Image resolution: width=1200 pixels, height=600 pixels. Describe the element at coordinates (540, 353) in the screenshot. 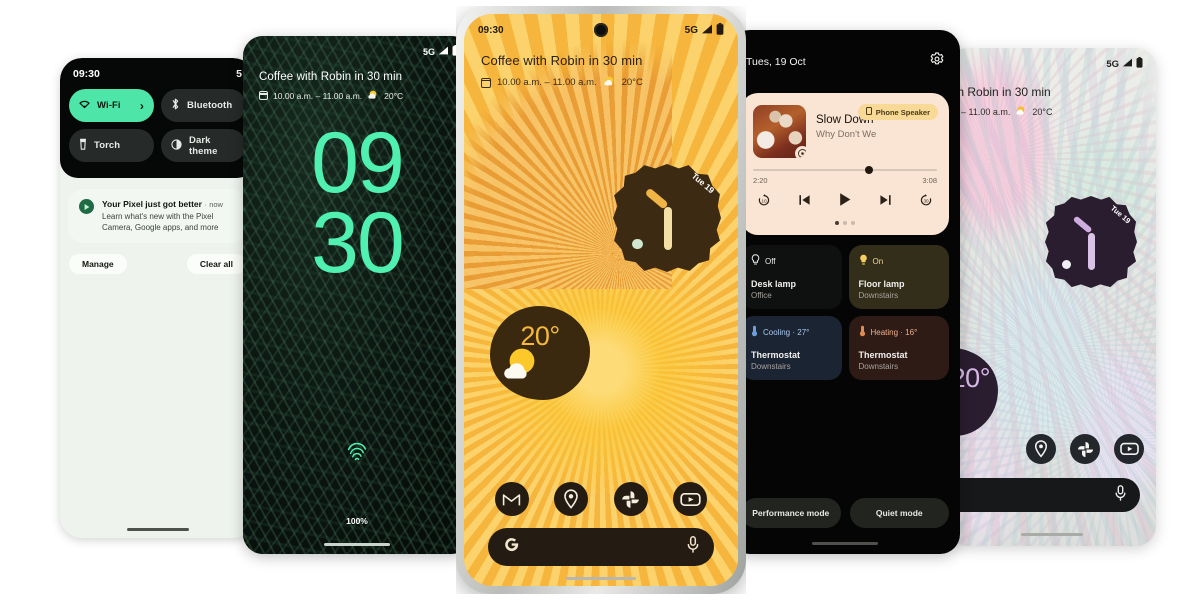

I see `weather-widget: 20°` at that location.